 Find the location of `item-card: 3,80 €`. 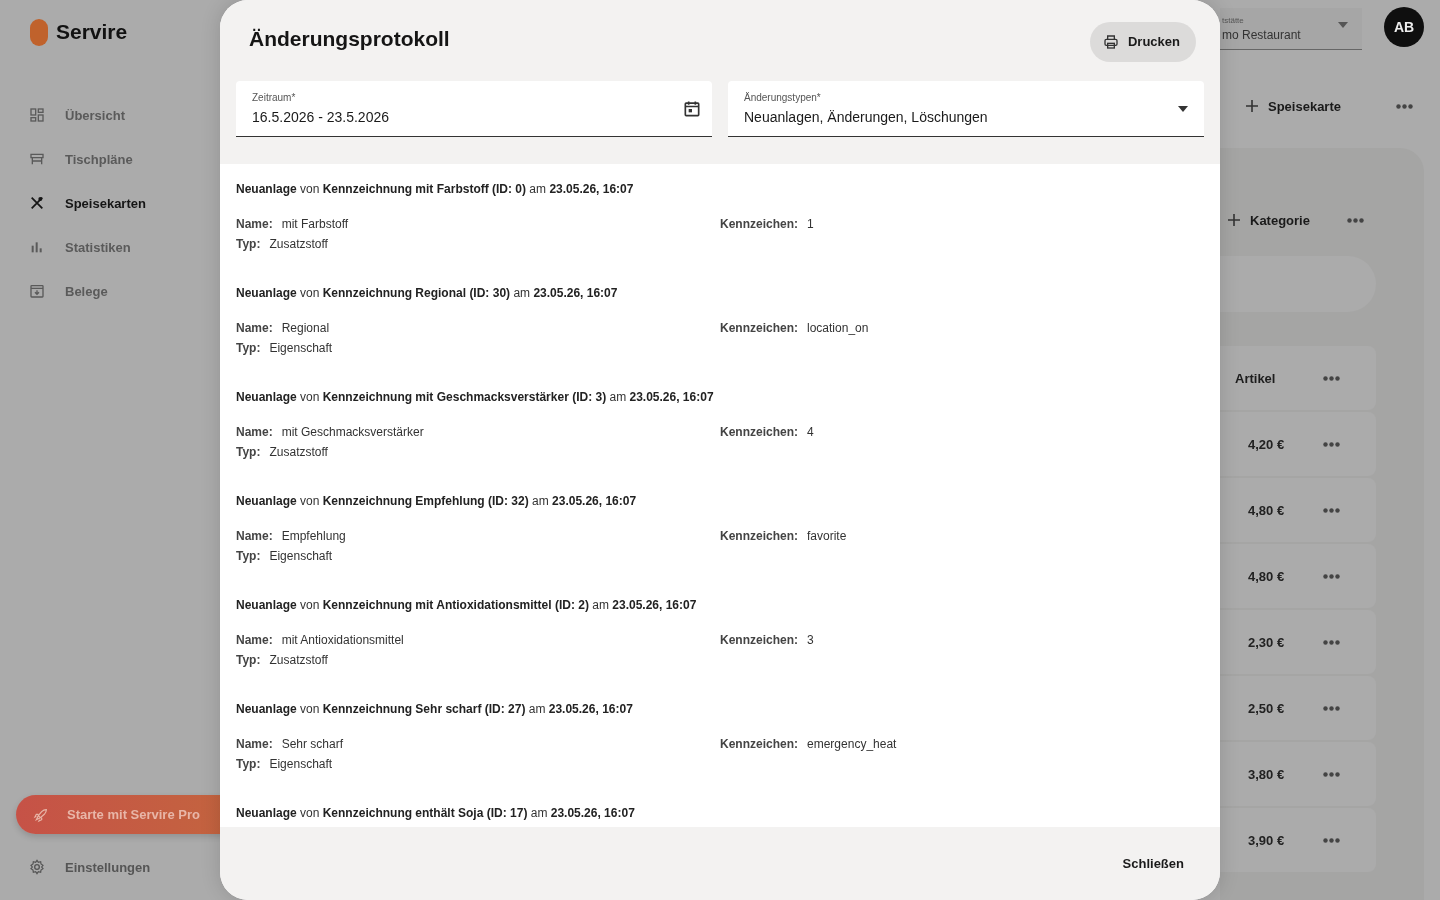

item-card: 3,80 € is located at coordinates (1298, 774).